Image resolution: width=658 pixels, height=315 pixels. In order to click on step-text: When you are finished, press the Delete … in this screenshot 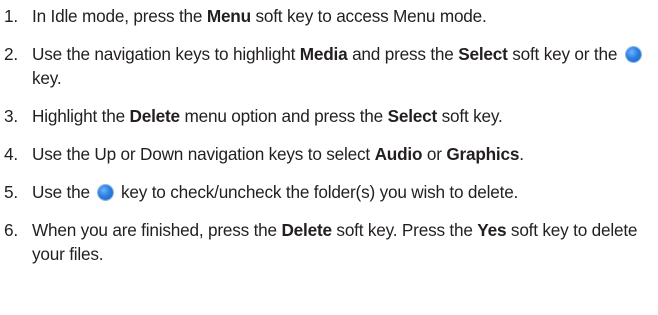, I will do `click(342, 242)`.